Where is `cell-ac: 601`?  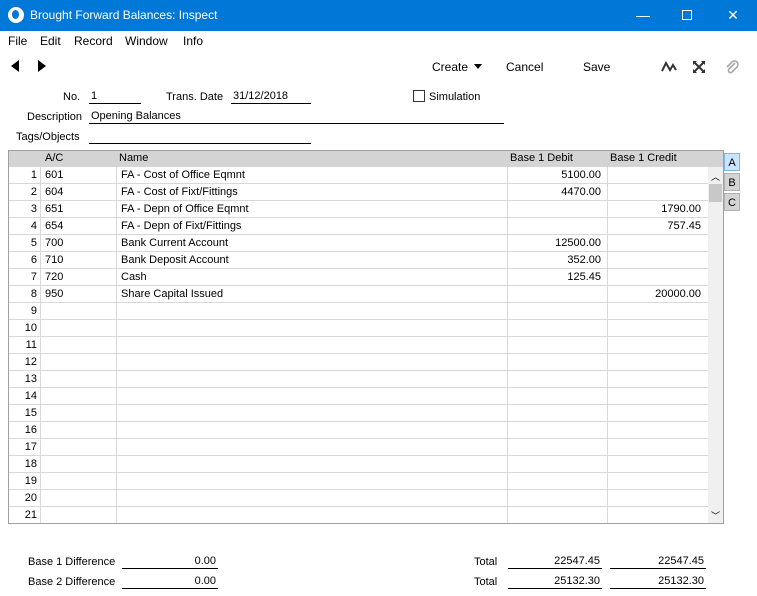
cell-ac: 601 is located at coordinates (79, 175).